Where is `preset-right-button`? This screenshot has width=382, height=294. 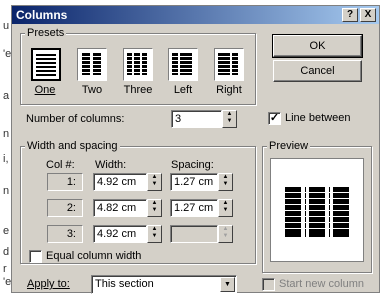 preset-right-button is located at coordinates (229, 64).